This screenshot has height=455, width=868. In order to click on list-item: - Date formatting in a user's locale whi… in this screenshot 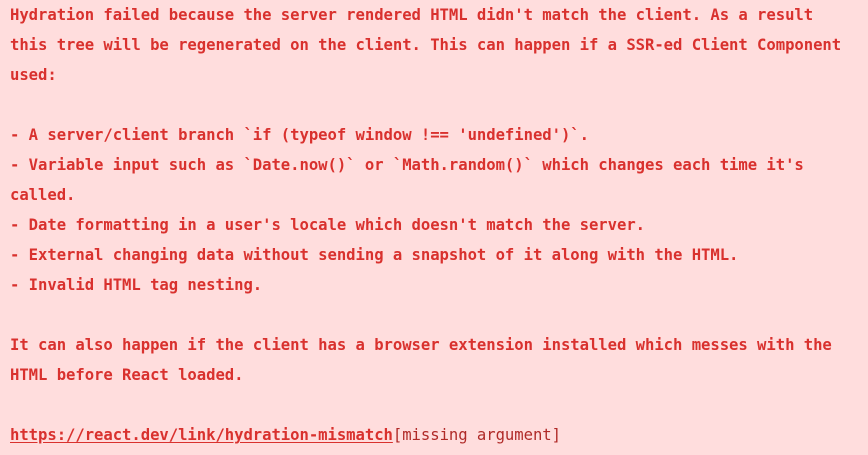, I will do `click(328, 225)`.